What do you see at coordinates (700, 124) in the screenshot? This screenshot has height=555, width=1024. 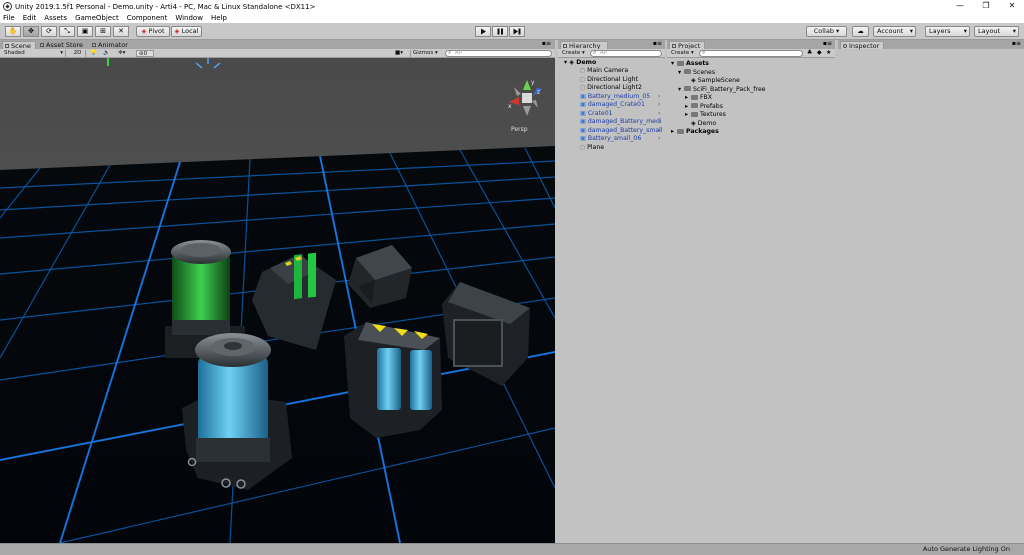 I see `project-tree-item: ◈ Demo` at bounding box center [700, 124].